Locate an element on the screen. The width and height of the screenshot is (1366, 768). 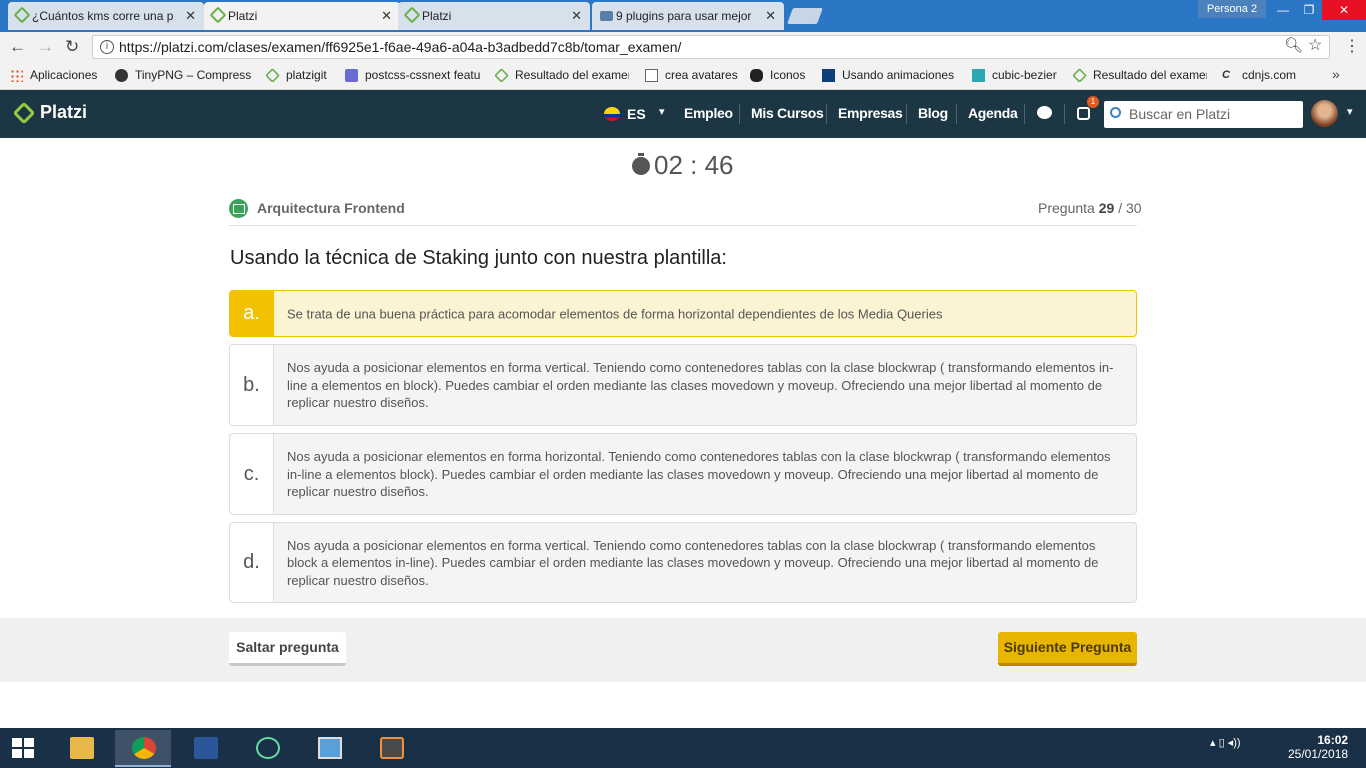
postcss-icon is located at coordinates (351, 75).